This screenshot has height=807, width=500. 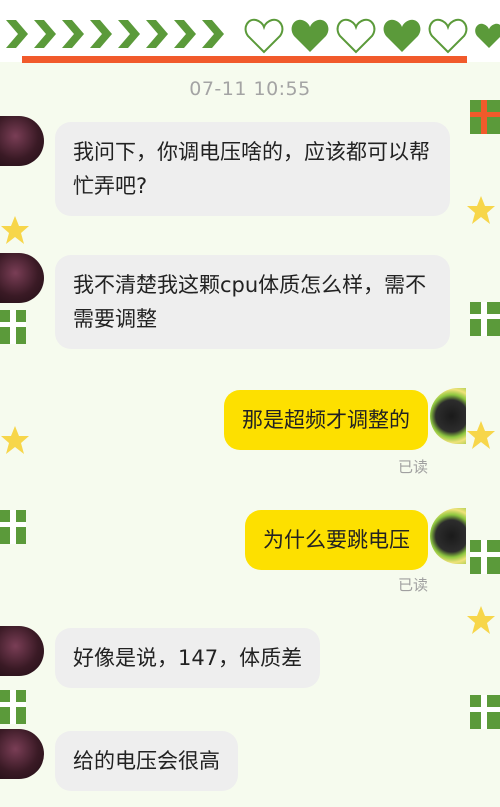 I want to click on message-bubble-outgoing: 为什么要跳电压, so click(x=336, y=540).